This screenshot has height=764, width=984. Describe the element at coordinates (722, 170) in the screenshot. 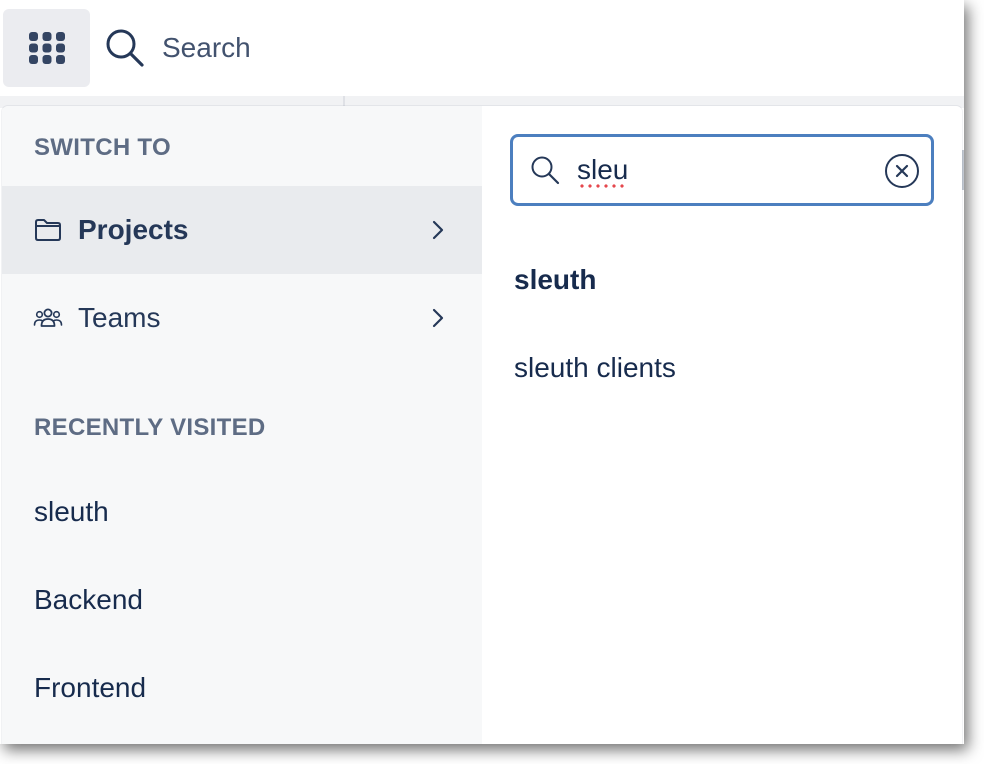

I see `project-search-box` at that location.